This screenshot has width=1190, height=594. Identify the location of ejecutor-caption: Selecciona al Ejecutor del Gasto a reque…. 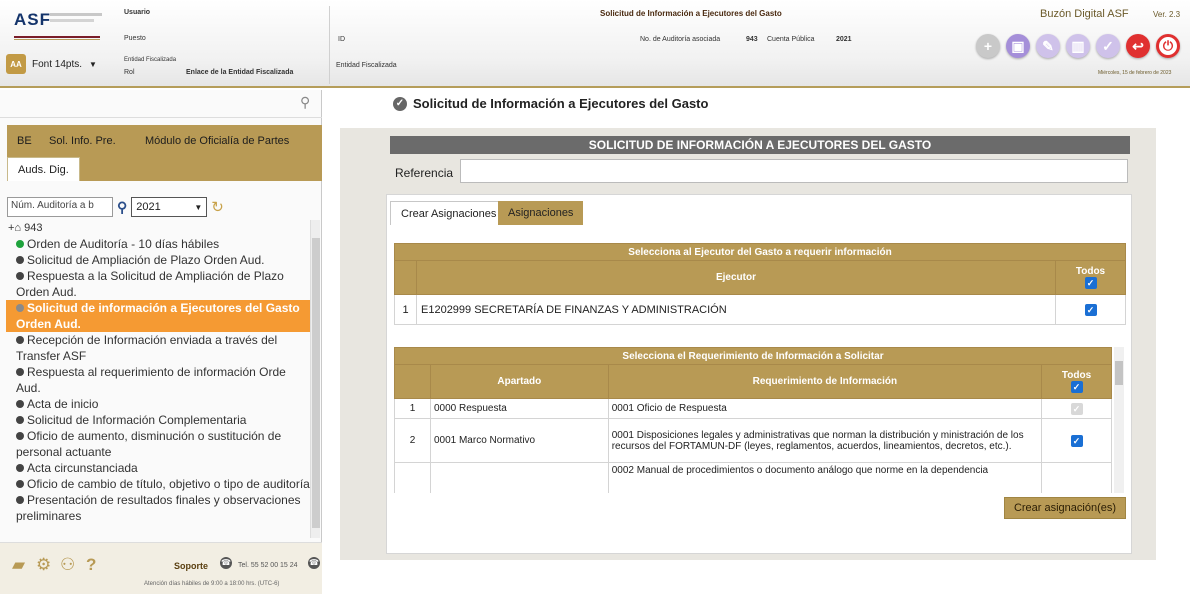
(760, 252).